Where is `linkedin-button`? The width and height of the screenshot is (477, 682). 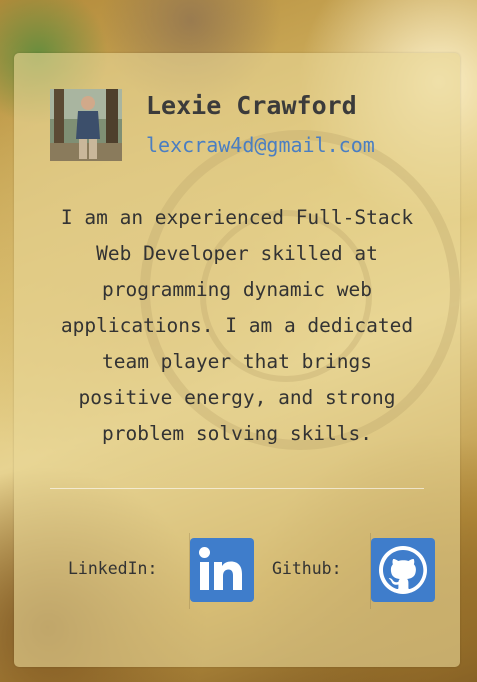 linkedin-button is located at coordinates (222, 570).